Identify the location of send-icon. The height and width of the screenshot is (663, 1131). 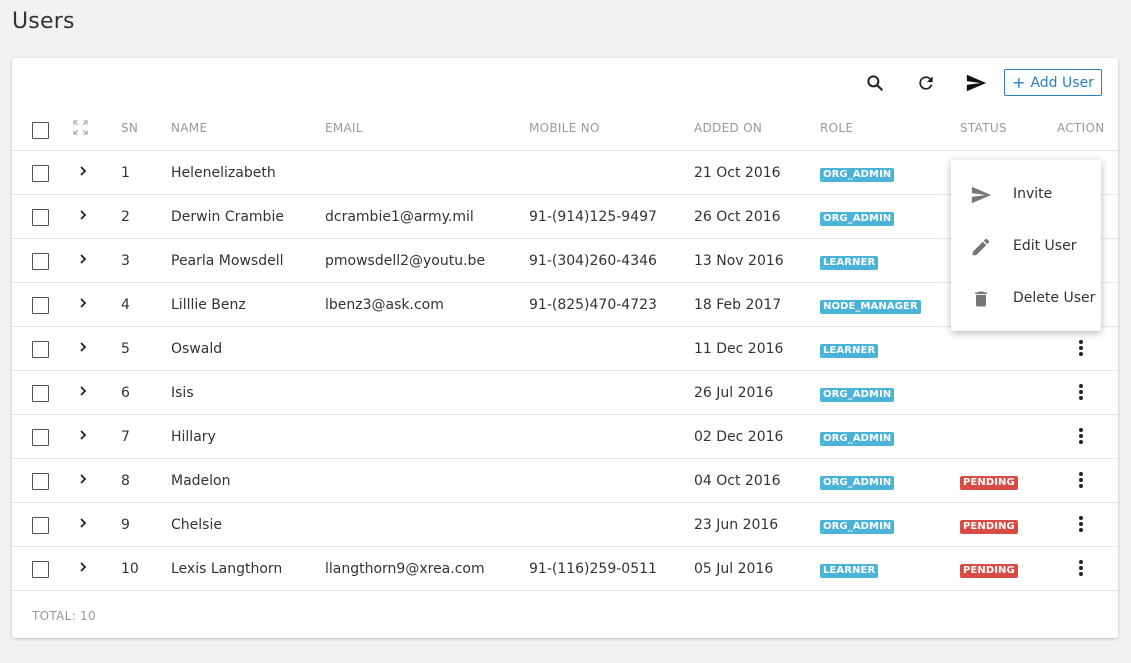
(976, 83).